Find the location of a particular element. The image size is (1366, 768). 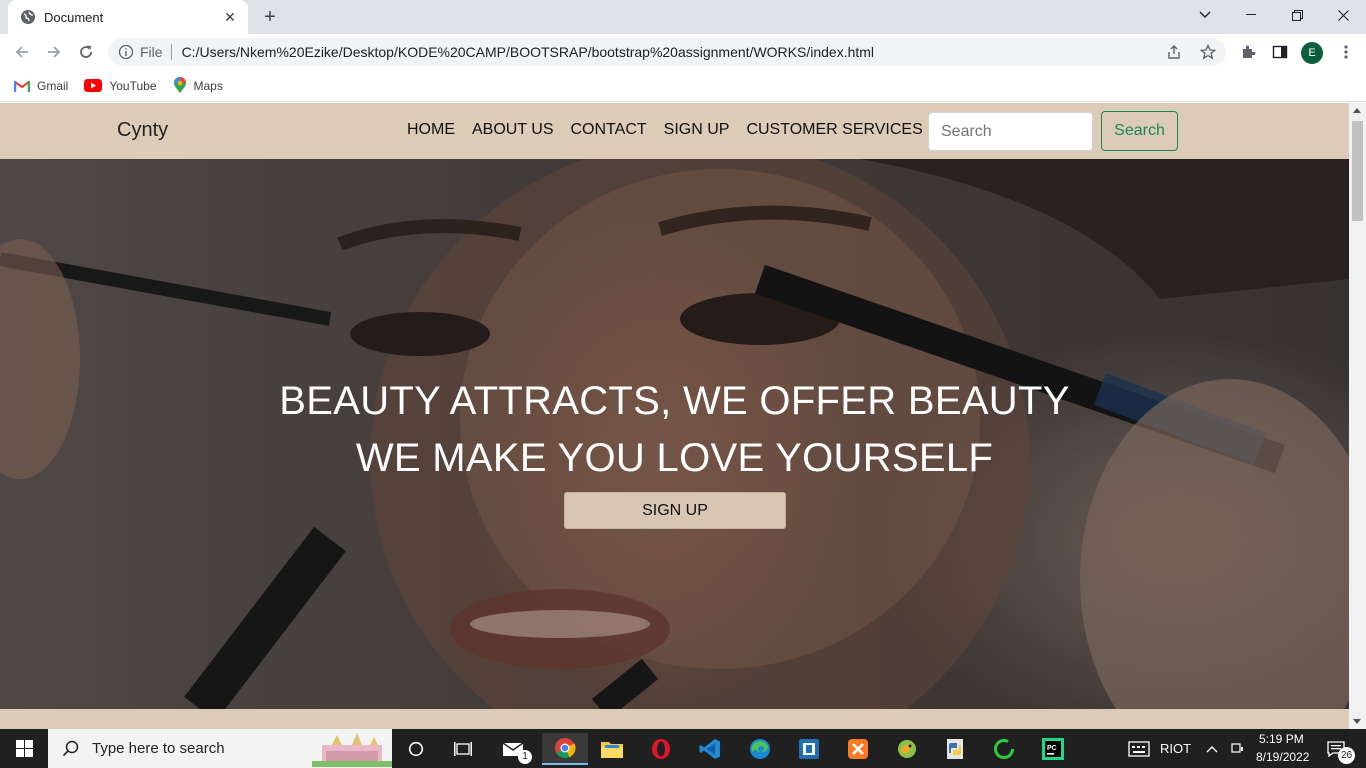

tray-label: RIOT is located at coordinates (1175, 748).